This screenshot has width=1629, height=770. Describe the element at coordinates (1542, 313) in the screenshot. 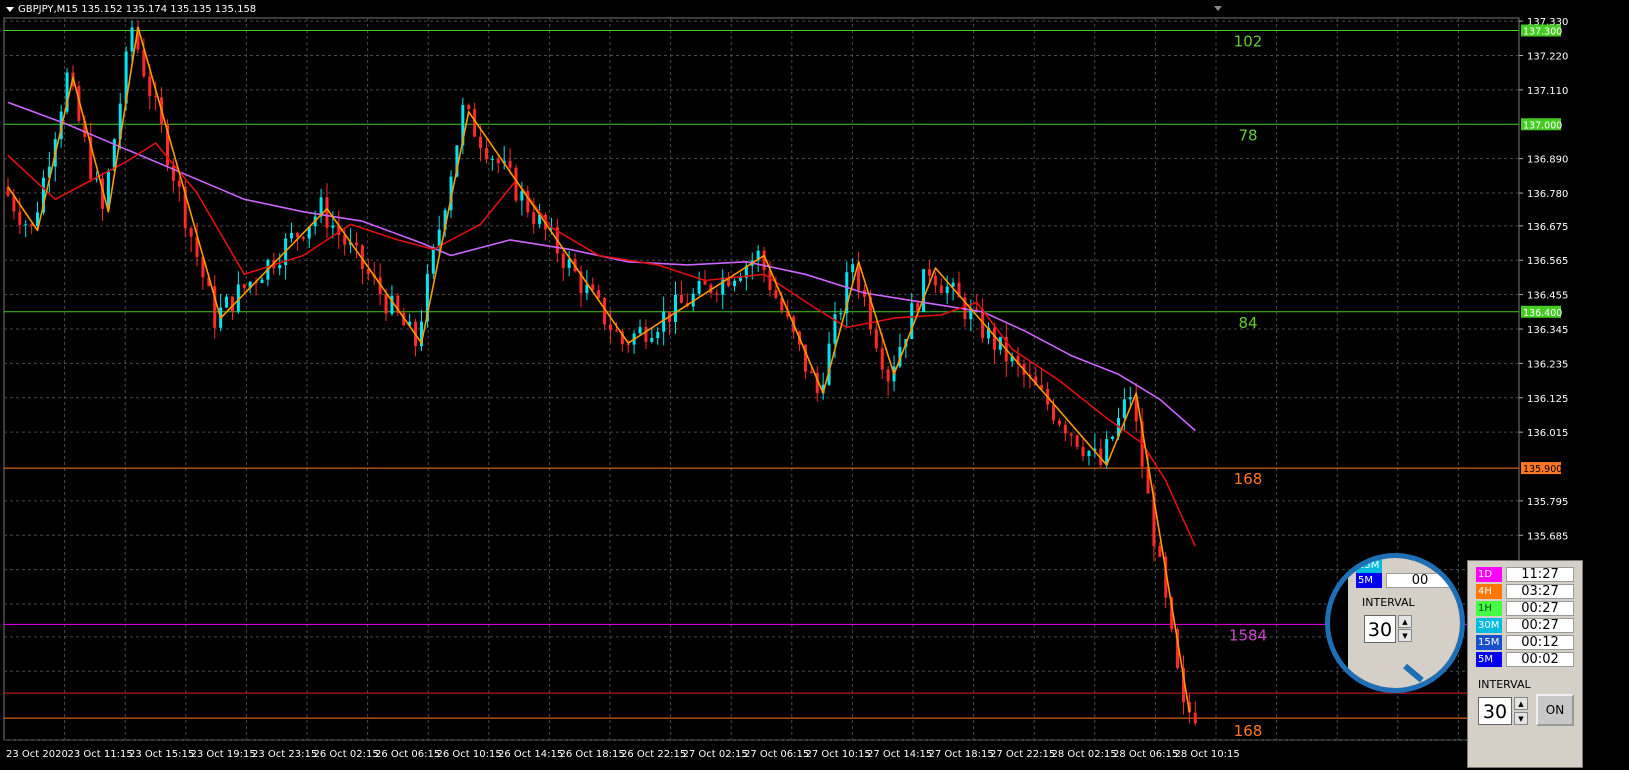

I see `level-price-label: 136.400` at that location.